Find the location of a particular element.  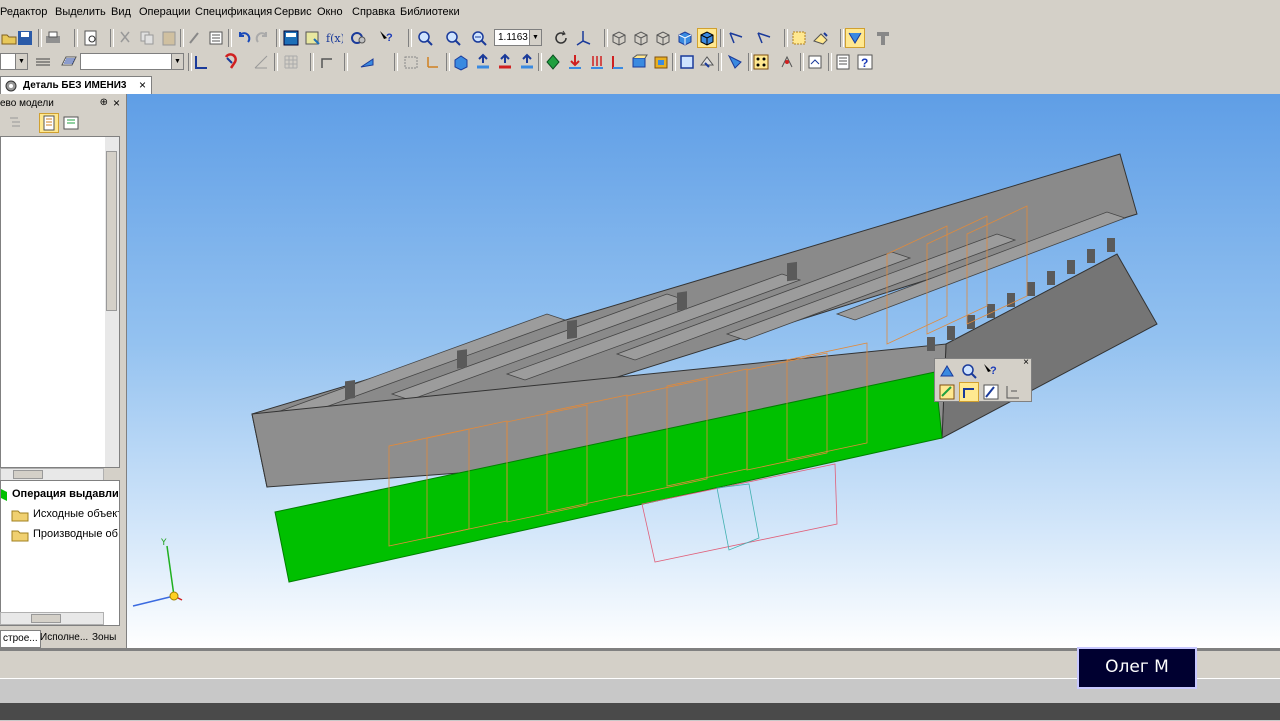

sketch-icon is located at coordinates (411, 62).